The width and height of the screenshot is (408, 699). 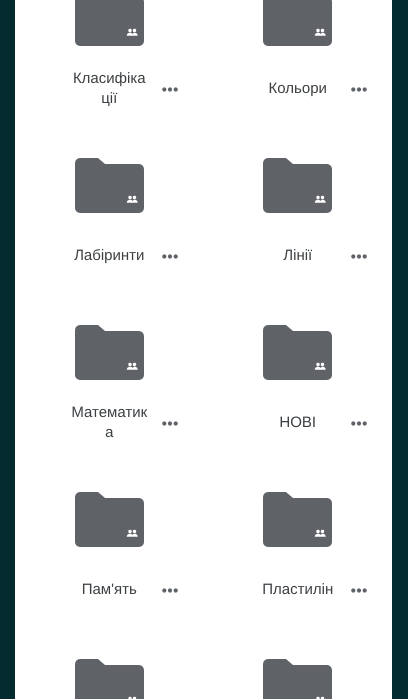 I want to click on folder-name: Лабіринти, so click(x=109, y=256).